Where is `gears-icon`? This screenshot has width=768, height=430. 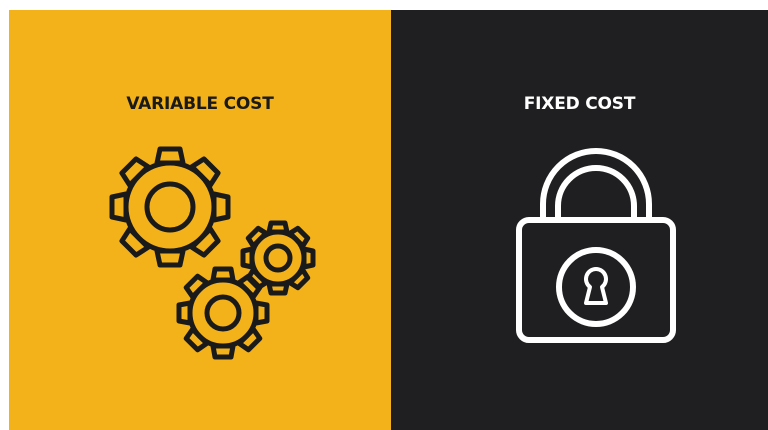
gears-icon is located at coordinates (212, 253).